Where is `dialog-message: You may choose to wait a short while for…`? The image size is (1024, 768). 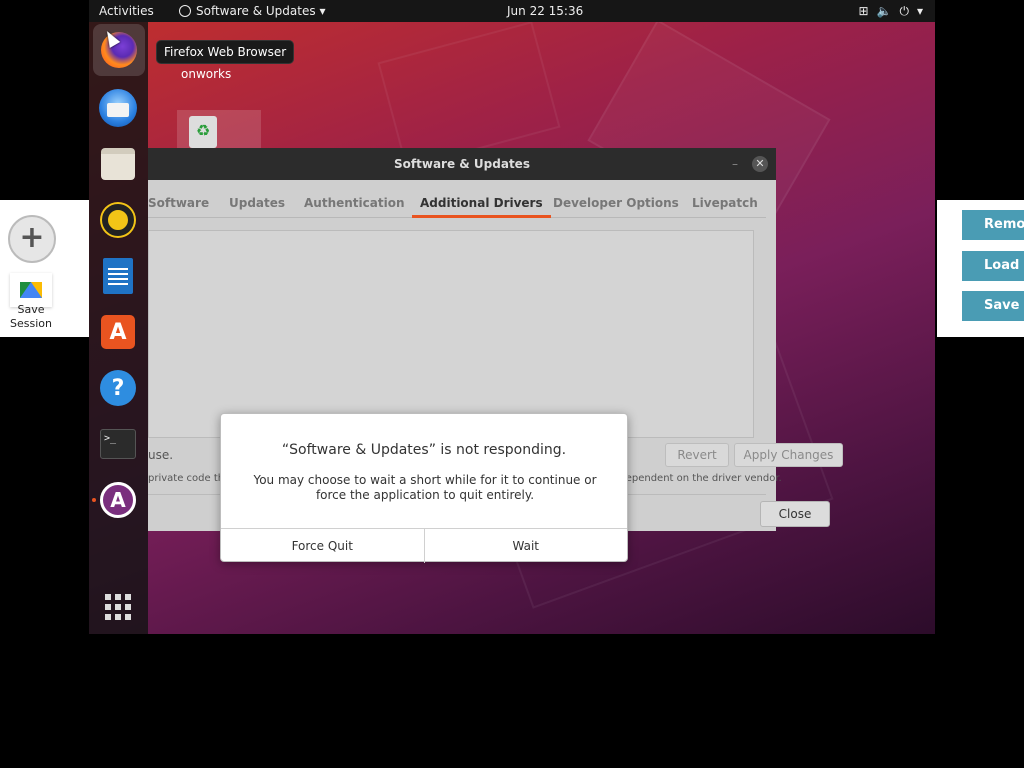 dialog-message: You may choose to wait a short while for… is located at coordinates (425, 487).